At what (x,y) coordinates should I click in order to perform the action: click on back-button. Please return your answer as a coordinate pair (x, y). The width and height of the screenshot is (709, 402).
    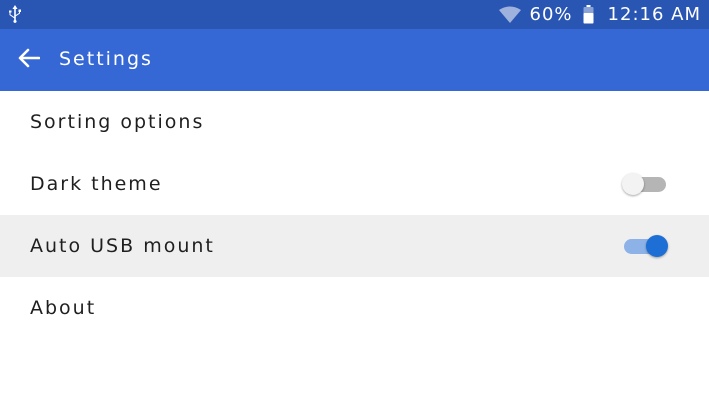
    Looking at the image, I should click on (29, 60).